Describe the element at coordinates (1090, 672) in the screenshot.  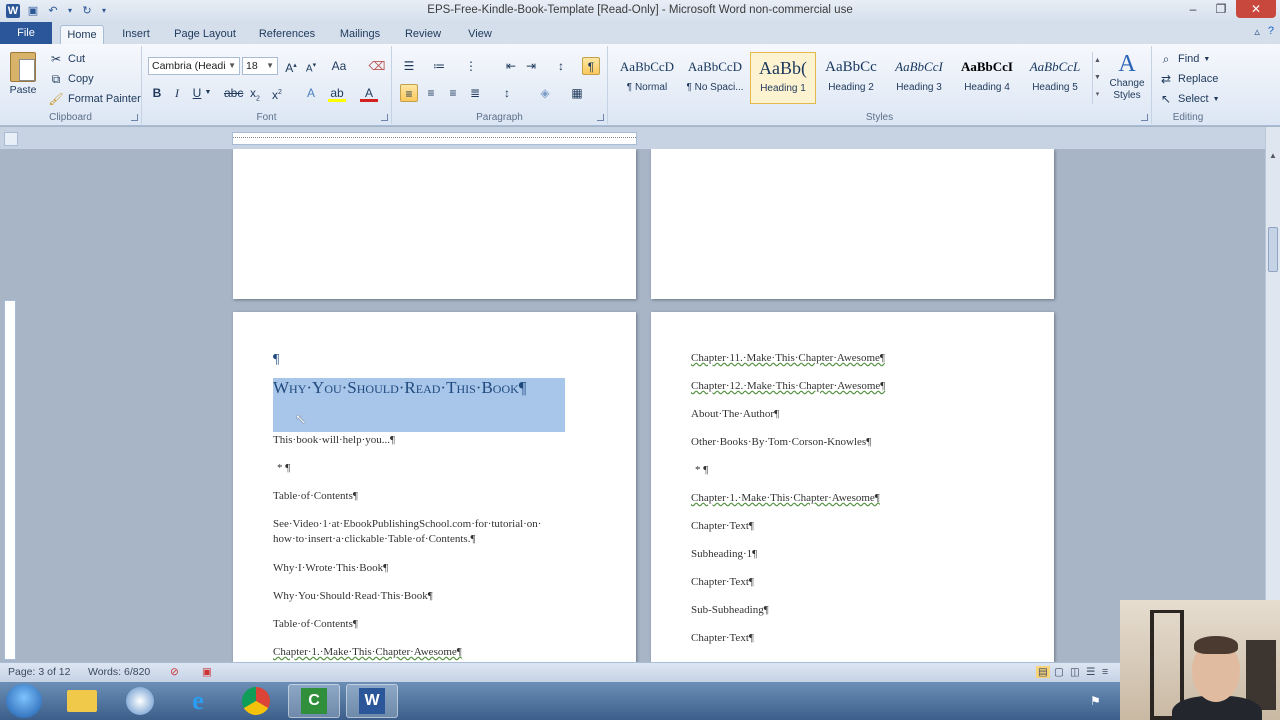
I see `outline-view-icon: ☰` at that location.